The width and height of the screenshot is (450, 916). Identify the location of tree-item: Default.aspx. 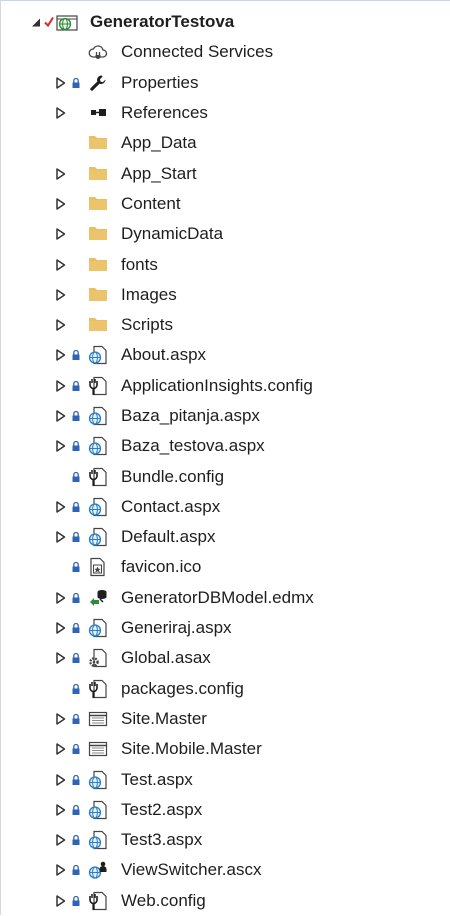
(225, 537).